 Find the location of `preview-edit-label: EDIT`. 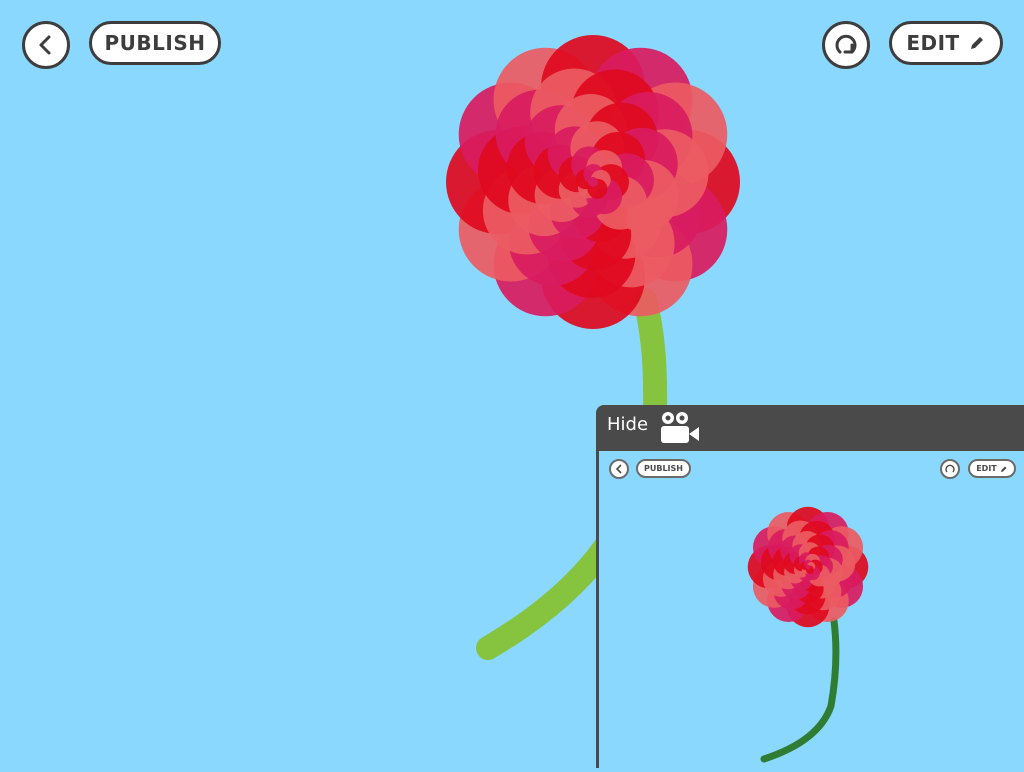

preview-edit-label: EDIT is located at coordinates (986, 468).